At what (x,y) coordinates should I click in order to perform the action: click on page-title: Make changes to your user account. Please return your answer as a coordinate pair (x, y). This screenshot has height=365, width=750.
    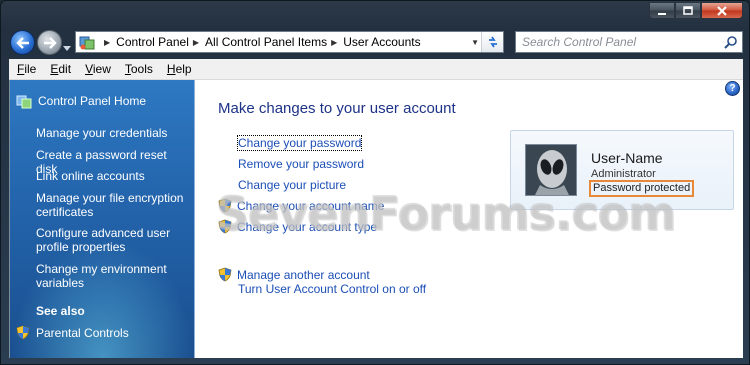
    Looking at the image, I should click on (337, 108).